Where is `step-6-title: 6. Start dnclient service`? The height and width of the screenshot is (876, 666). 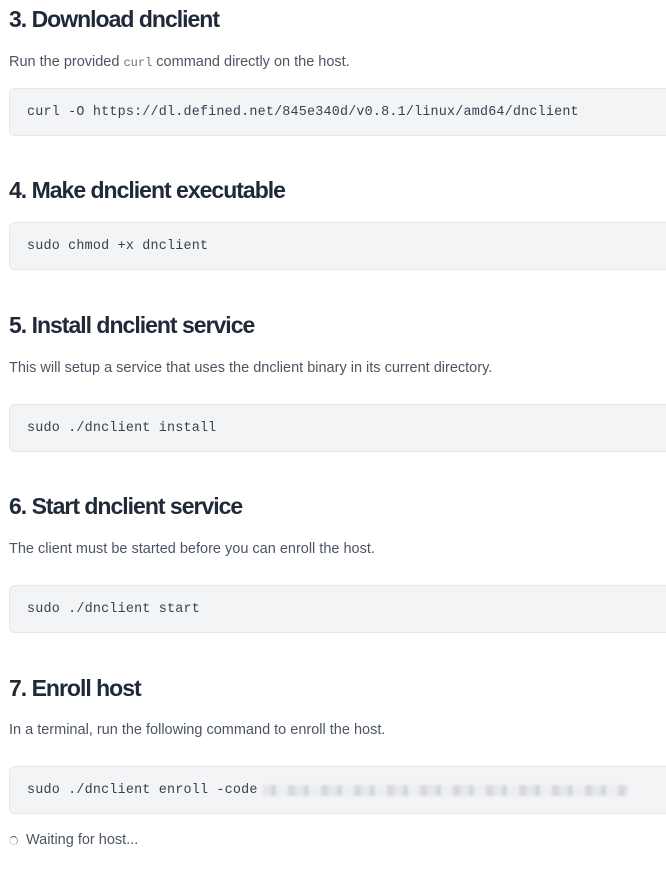
step-6-title: 6. Start dnclient service is located at coordinates (126, 506).